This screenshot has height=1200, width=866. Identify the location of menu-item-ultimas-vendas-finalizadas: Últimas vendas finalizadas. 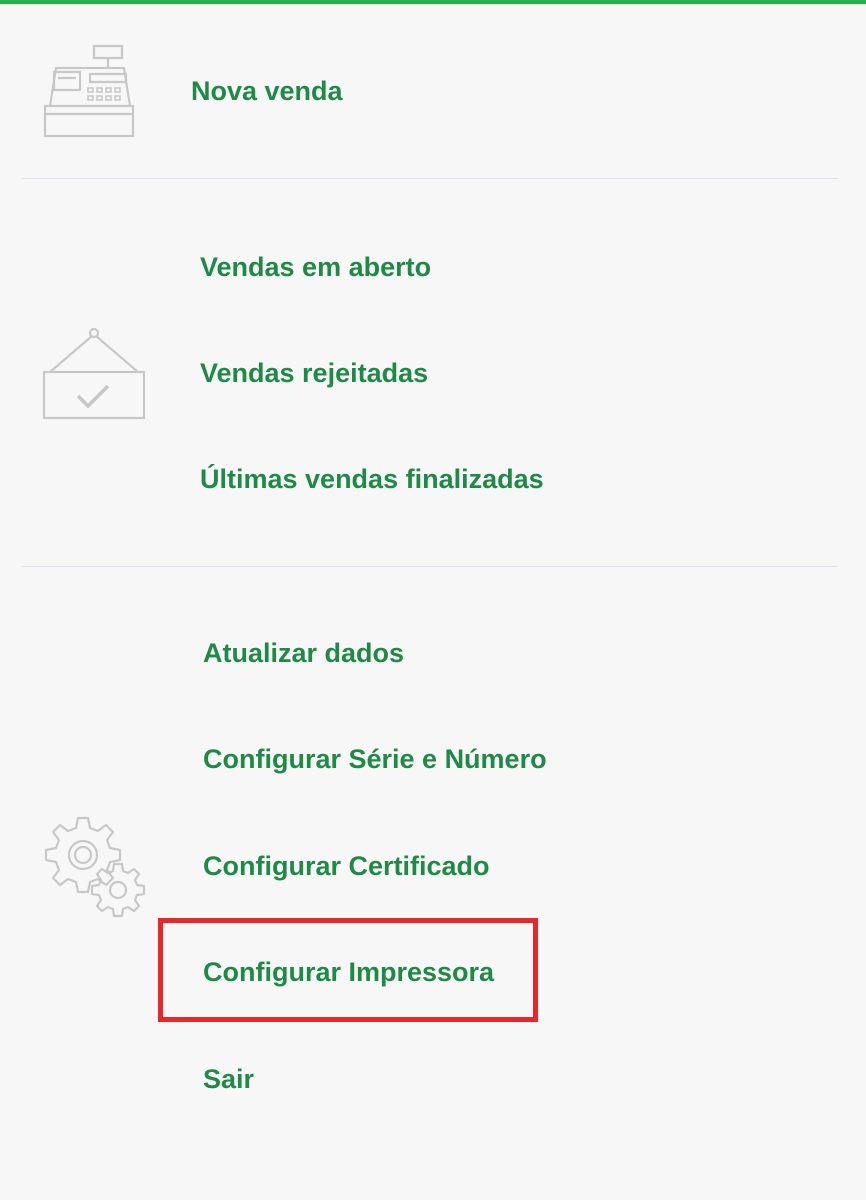
(372, 479).